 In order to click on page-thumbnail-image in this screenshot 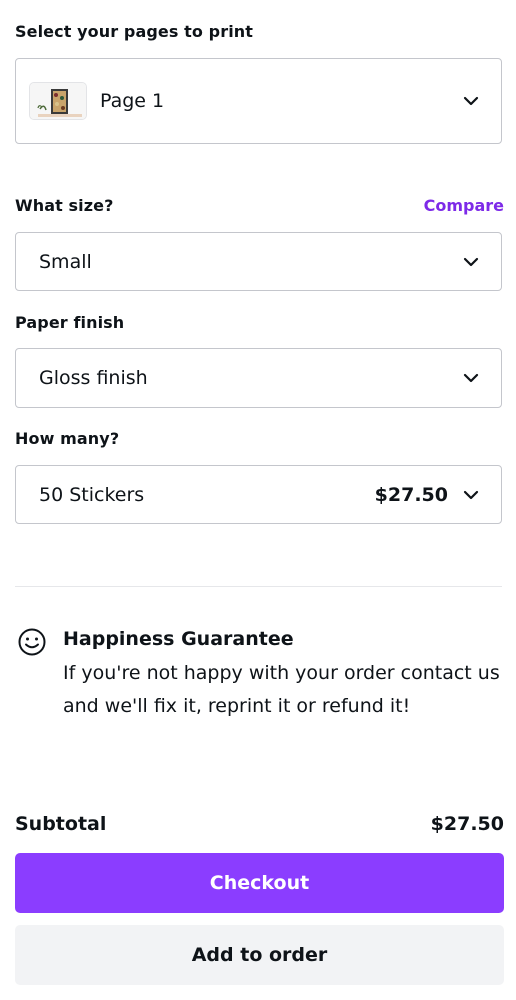, I will do `click(58, 101)`.